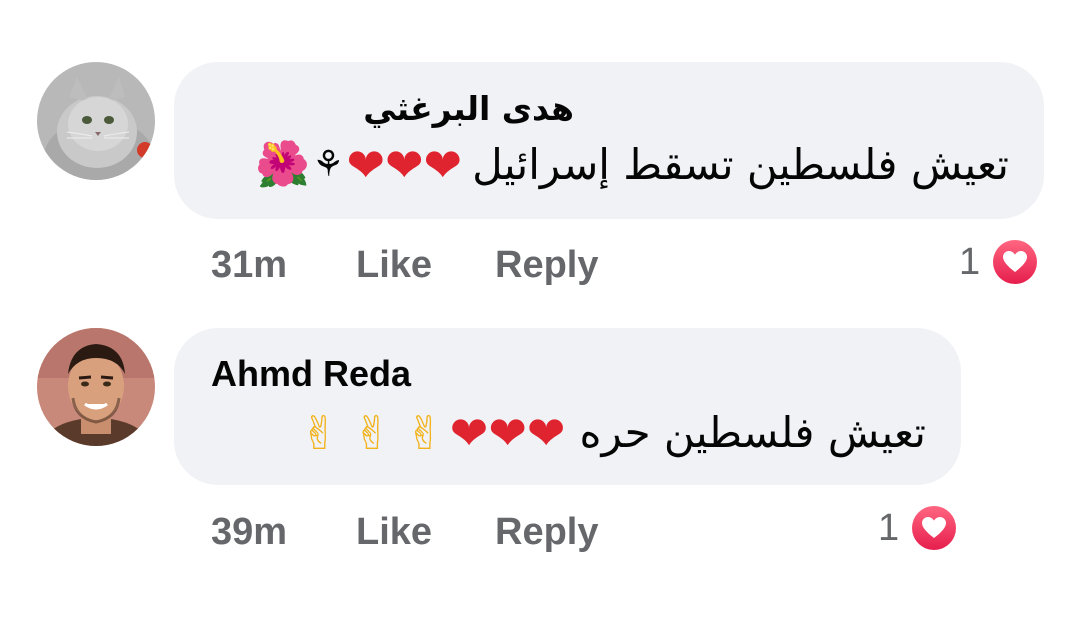 Image resolution: width=1080 pixels, height=636 pixels. I want to click on comment-timestamp: 31m, so click(249, 265).